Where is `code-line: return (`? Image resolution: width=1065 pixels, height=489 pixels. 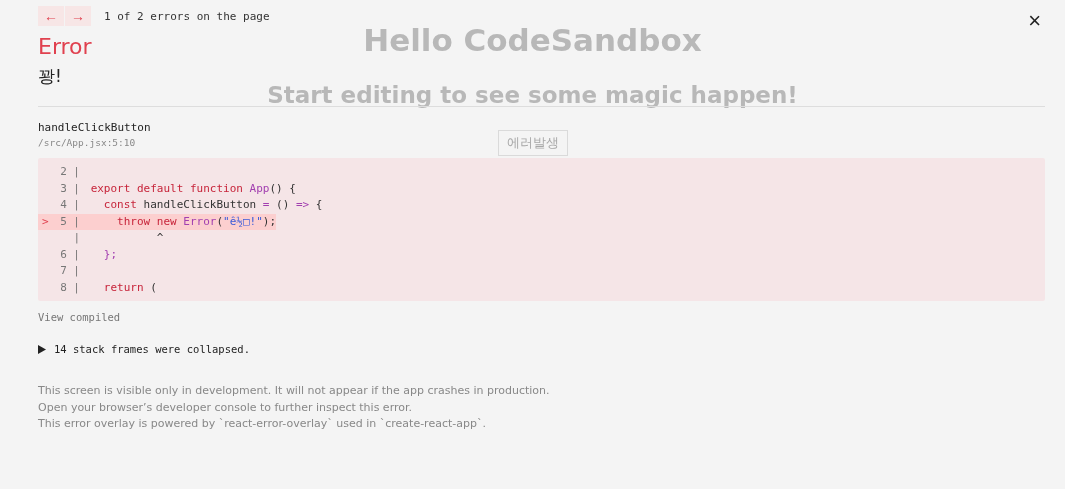 code-line: return ( is located at coordinates (129, 287).